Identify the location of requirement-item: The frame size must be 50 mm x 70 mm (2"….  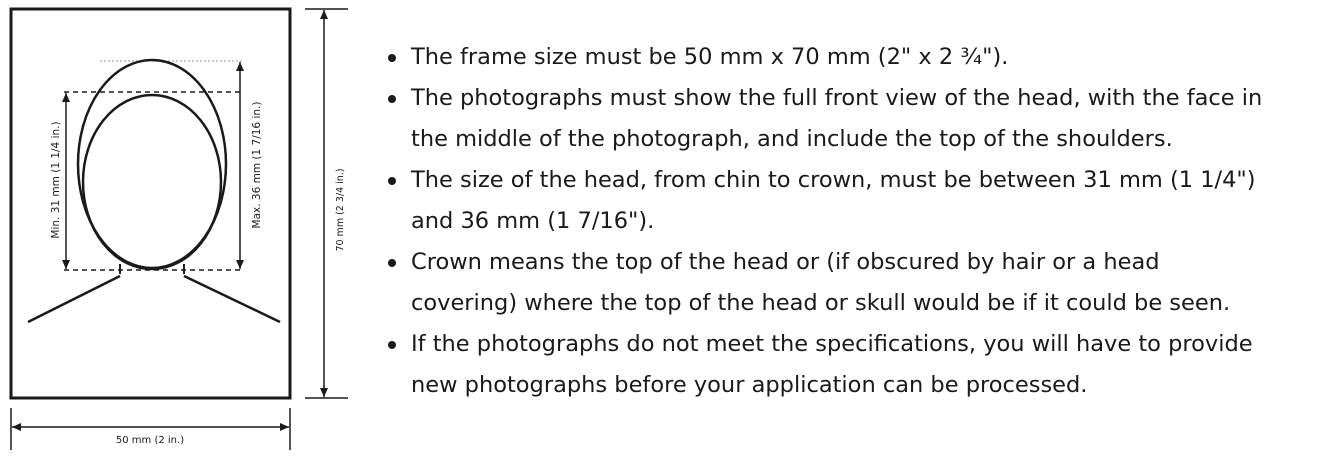
(854, 57).